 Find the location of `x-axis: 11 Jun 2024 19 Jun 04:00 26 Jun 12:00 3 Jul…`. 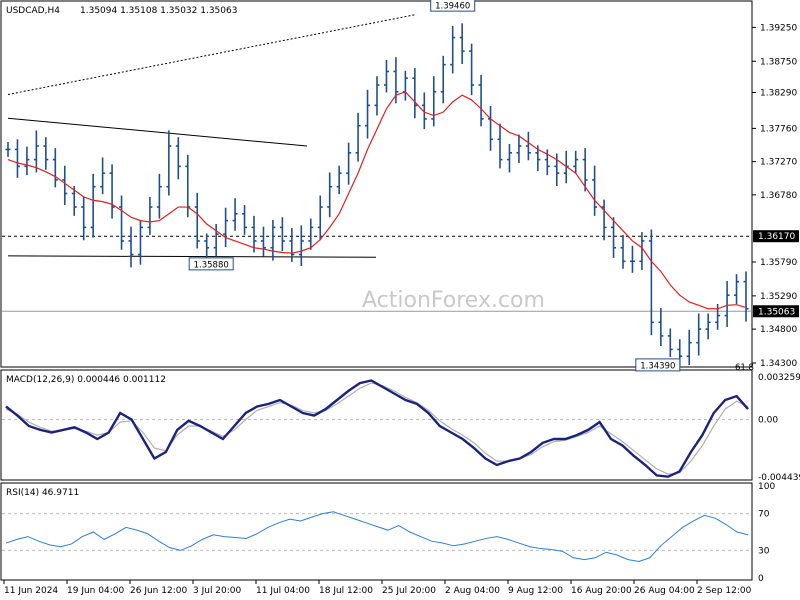

x-axis: 11 Jun 2024 19 Jun 04:00 26 Jun 12:00 3 Jul… is located at coordinates (377, 588).